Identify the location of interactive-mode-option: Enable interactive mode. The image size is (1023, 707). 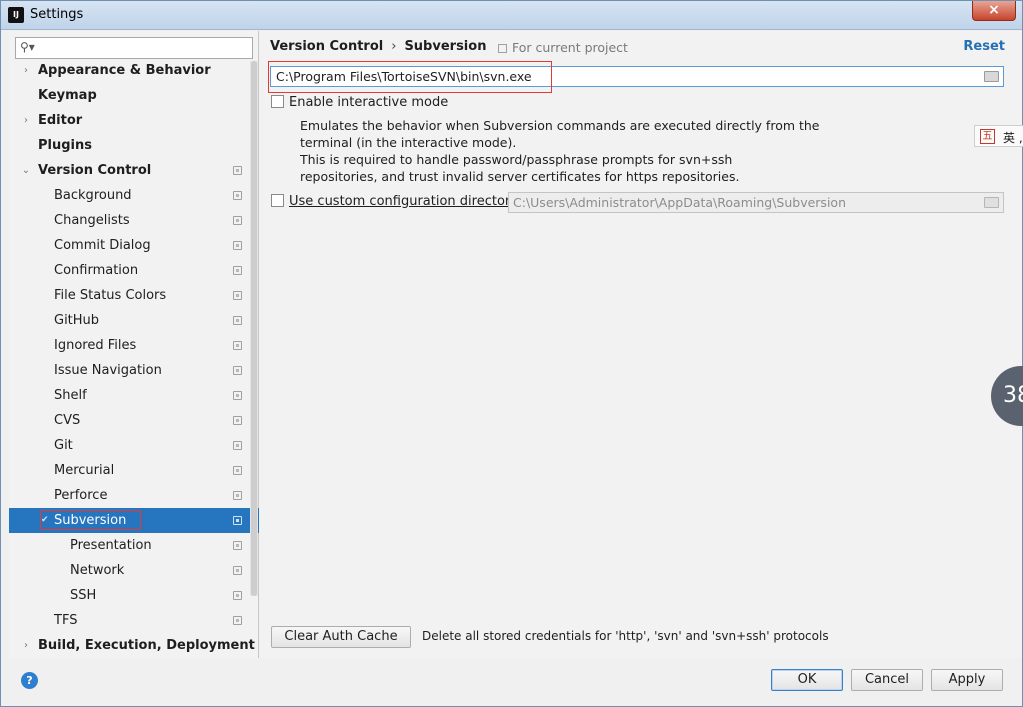
(359, 102).